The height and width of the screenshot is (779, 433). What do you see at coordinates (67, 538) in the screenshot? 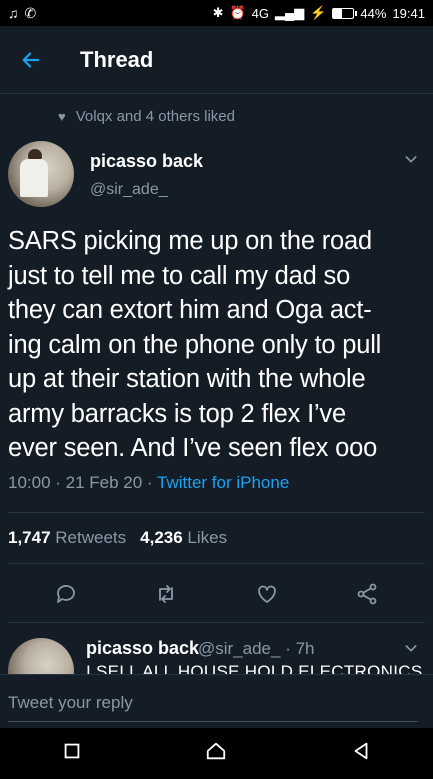
I see `retweets-count: 1,747 Retweets` at bounding box center [67, 538].